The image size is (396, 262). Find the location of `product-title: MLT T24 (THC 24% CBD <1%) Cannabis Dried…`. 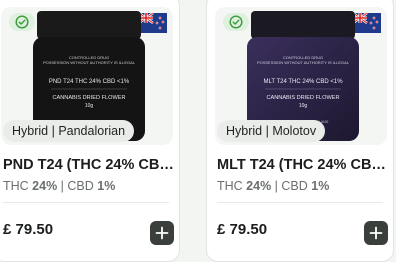

product-title: MLT T24 (THC 24% CBD <1%) Cannabis Dried… is located at coordinates (303, 165).